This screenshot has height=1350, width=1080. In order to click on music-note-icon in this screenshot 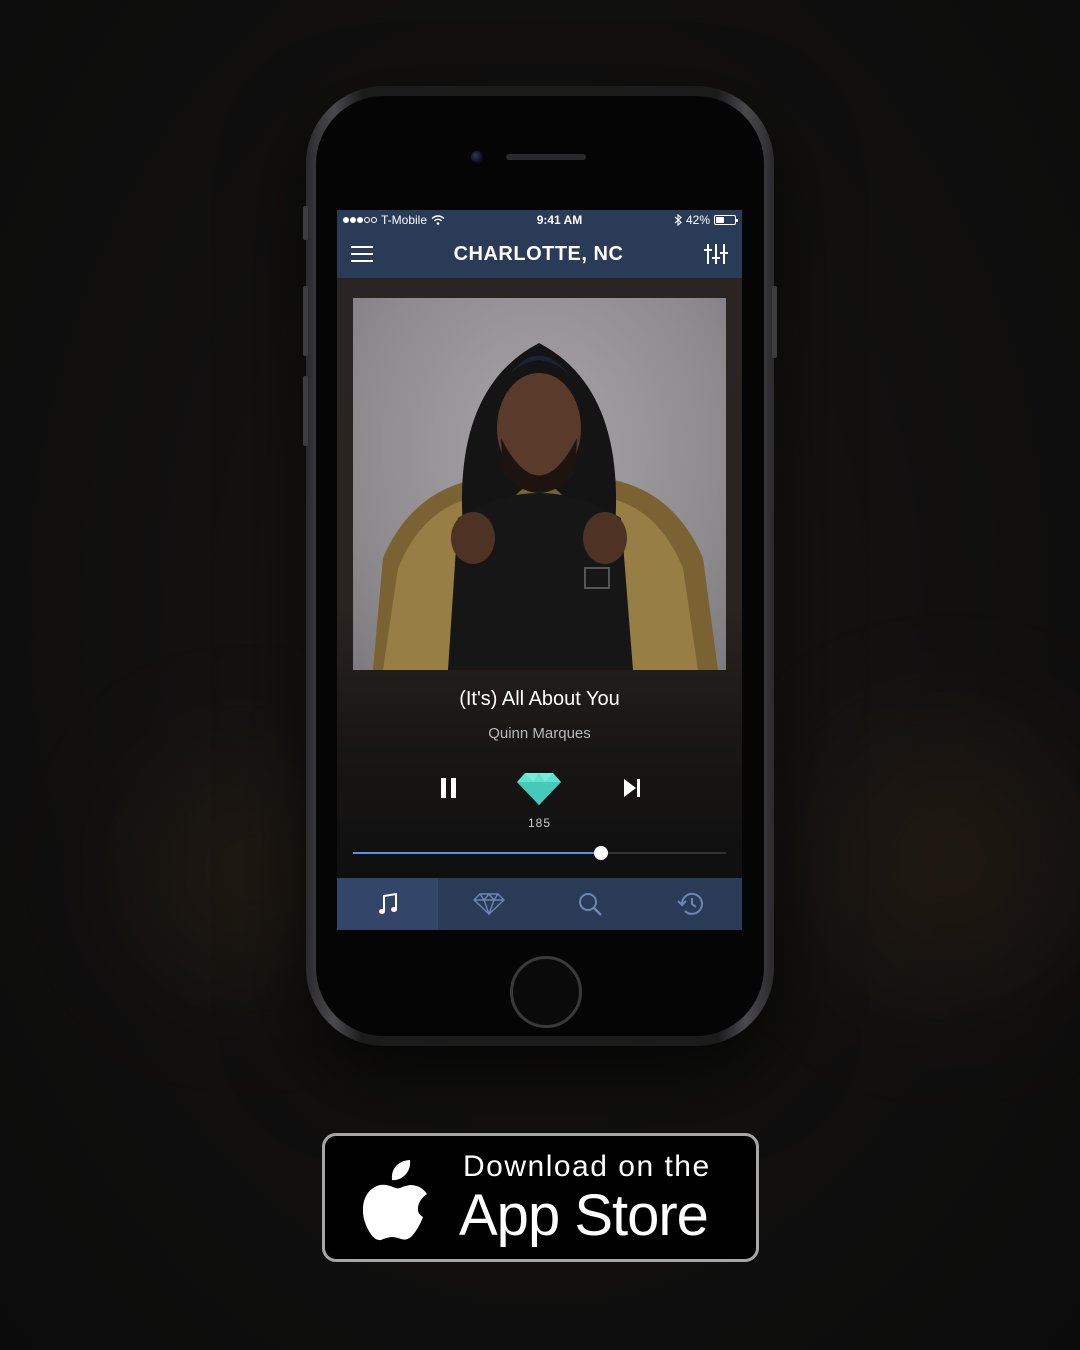, I will do `click(387, 903)`.